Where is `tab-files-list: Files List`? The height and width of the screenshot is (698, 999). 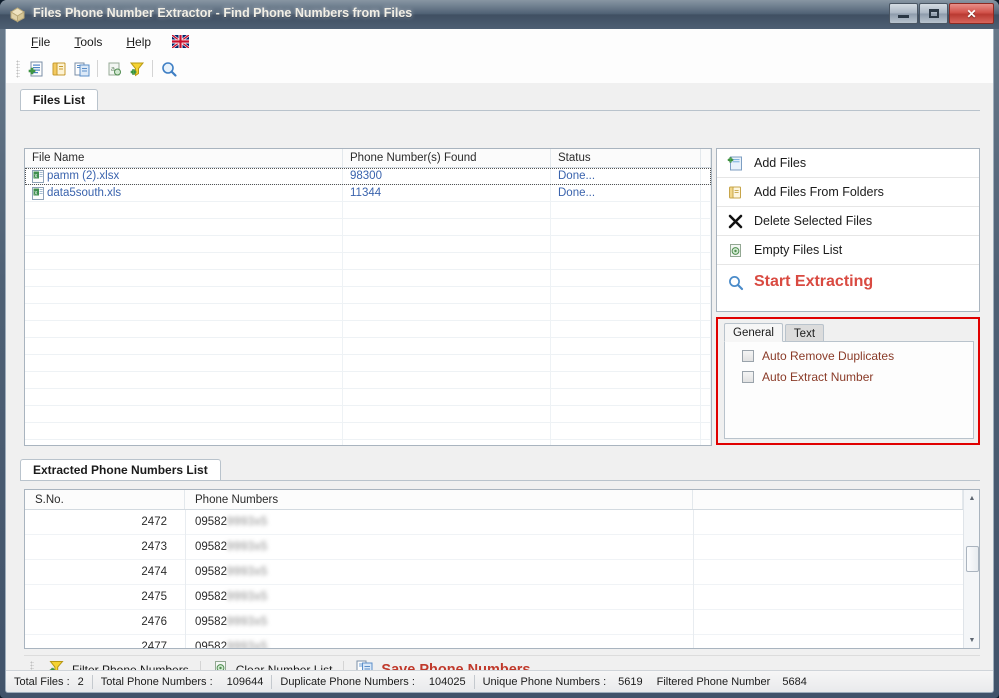
tab-files-list: Files List is located at coordinates (59, 100).